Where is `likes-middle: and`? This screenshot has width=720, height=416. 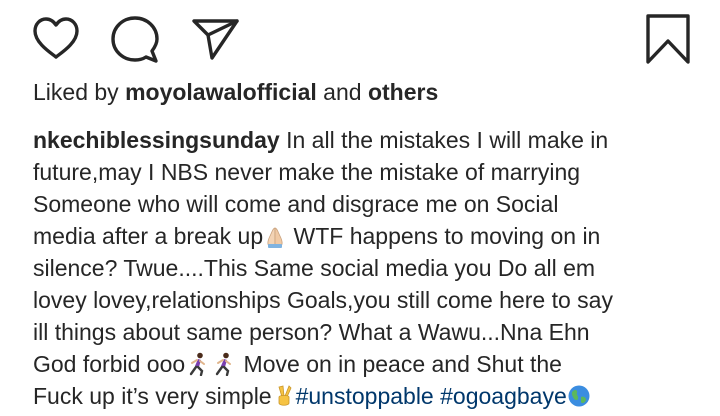 likes-middle: and is located at coordinates (342, 92).